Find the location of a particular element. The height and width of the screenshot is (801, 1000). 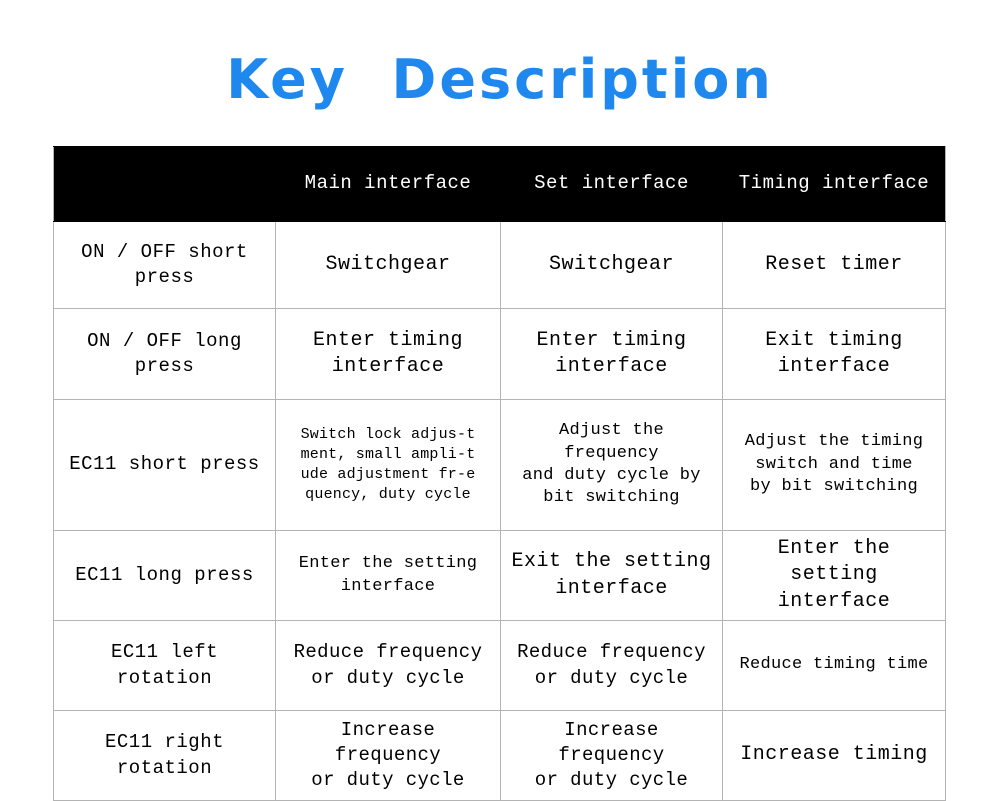

page-title: Key Description is located at coordinates (500, 79).